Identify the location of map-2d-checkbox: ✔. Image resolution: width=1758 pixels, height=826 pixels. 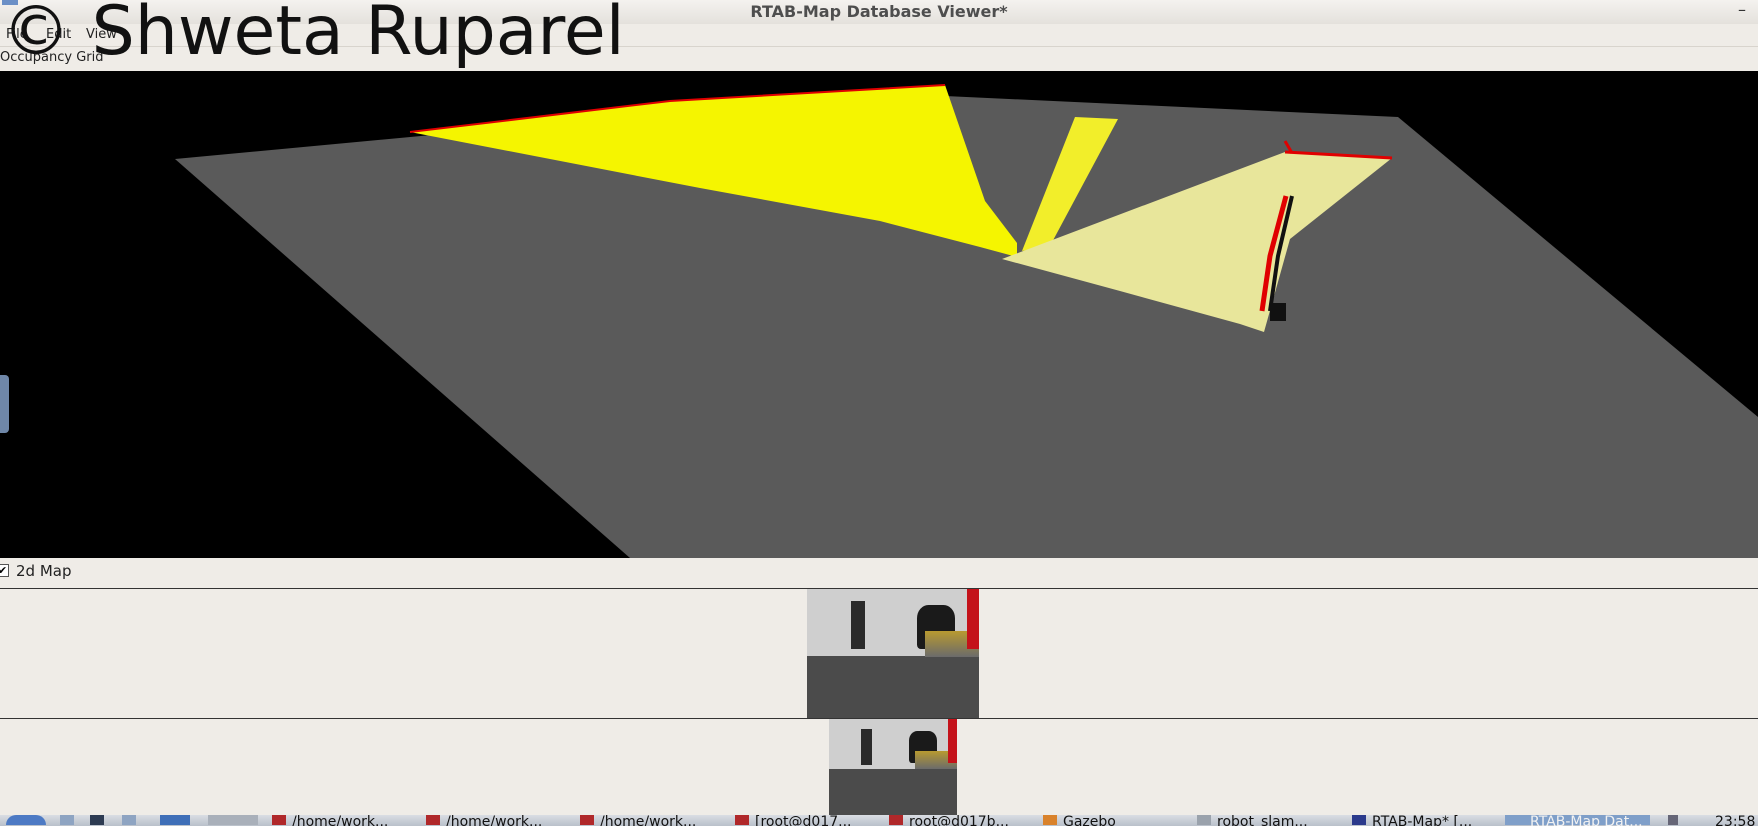
(4, 570).